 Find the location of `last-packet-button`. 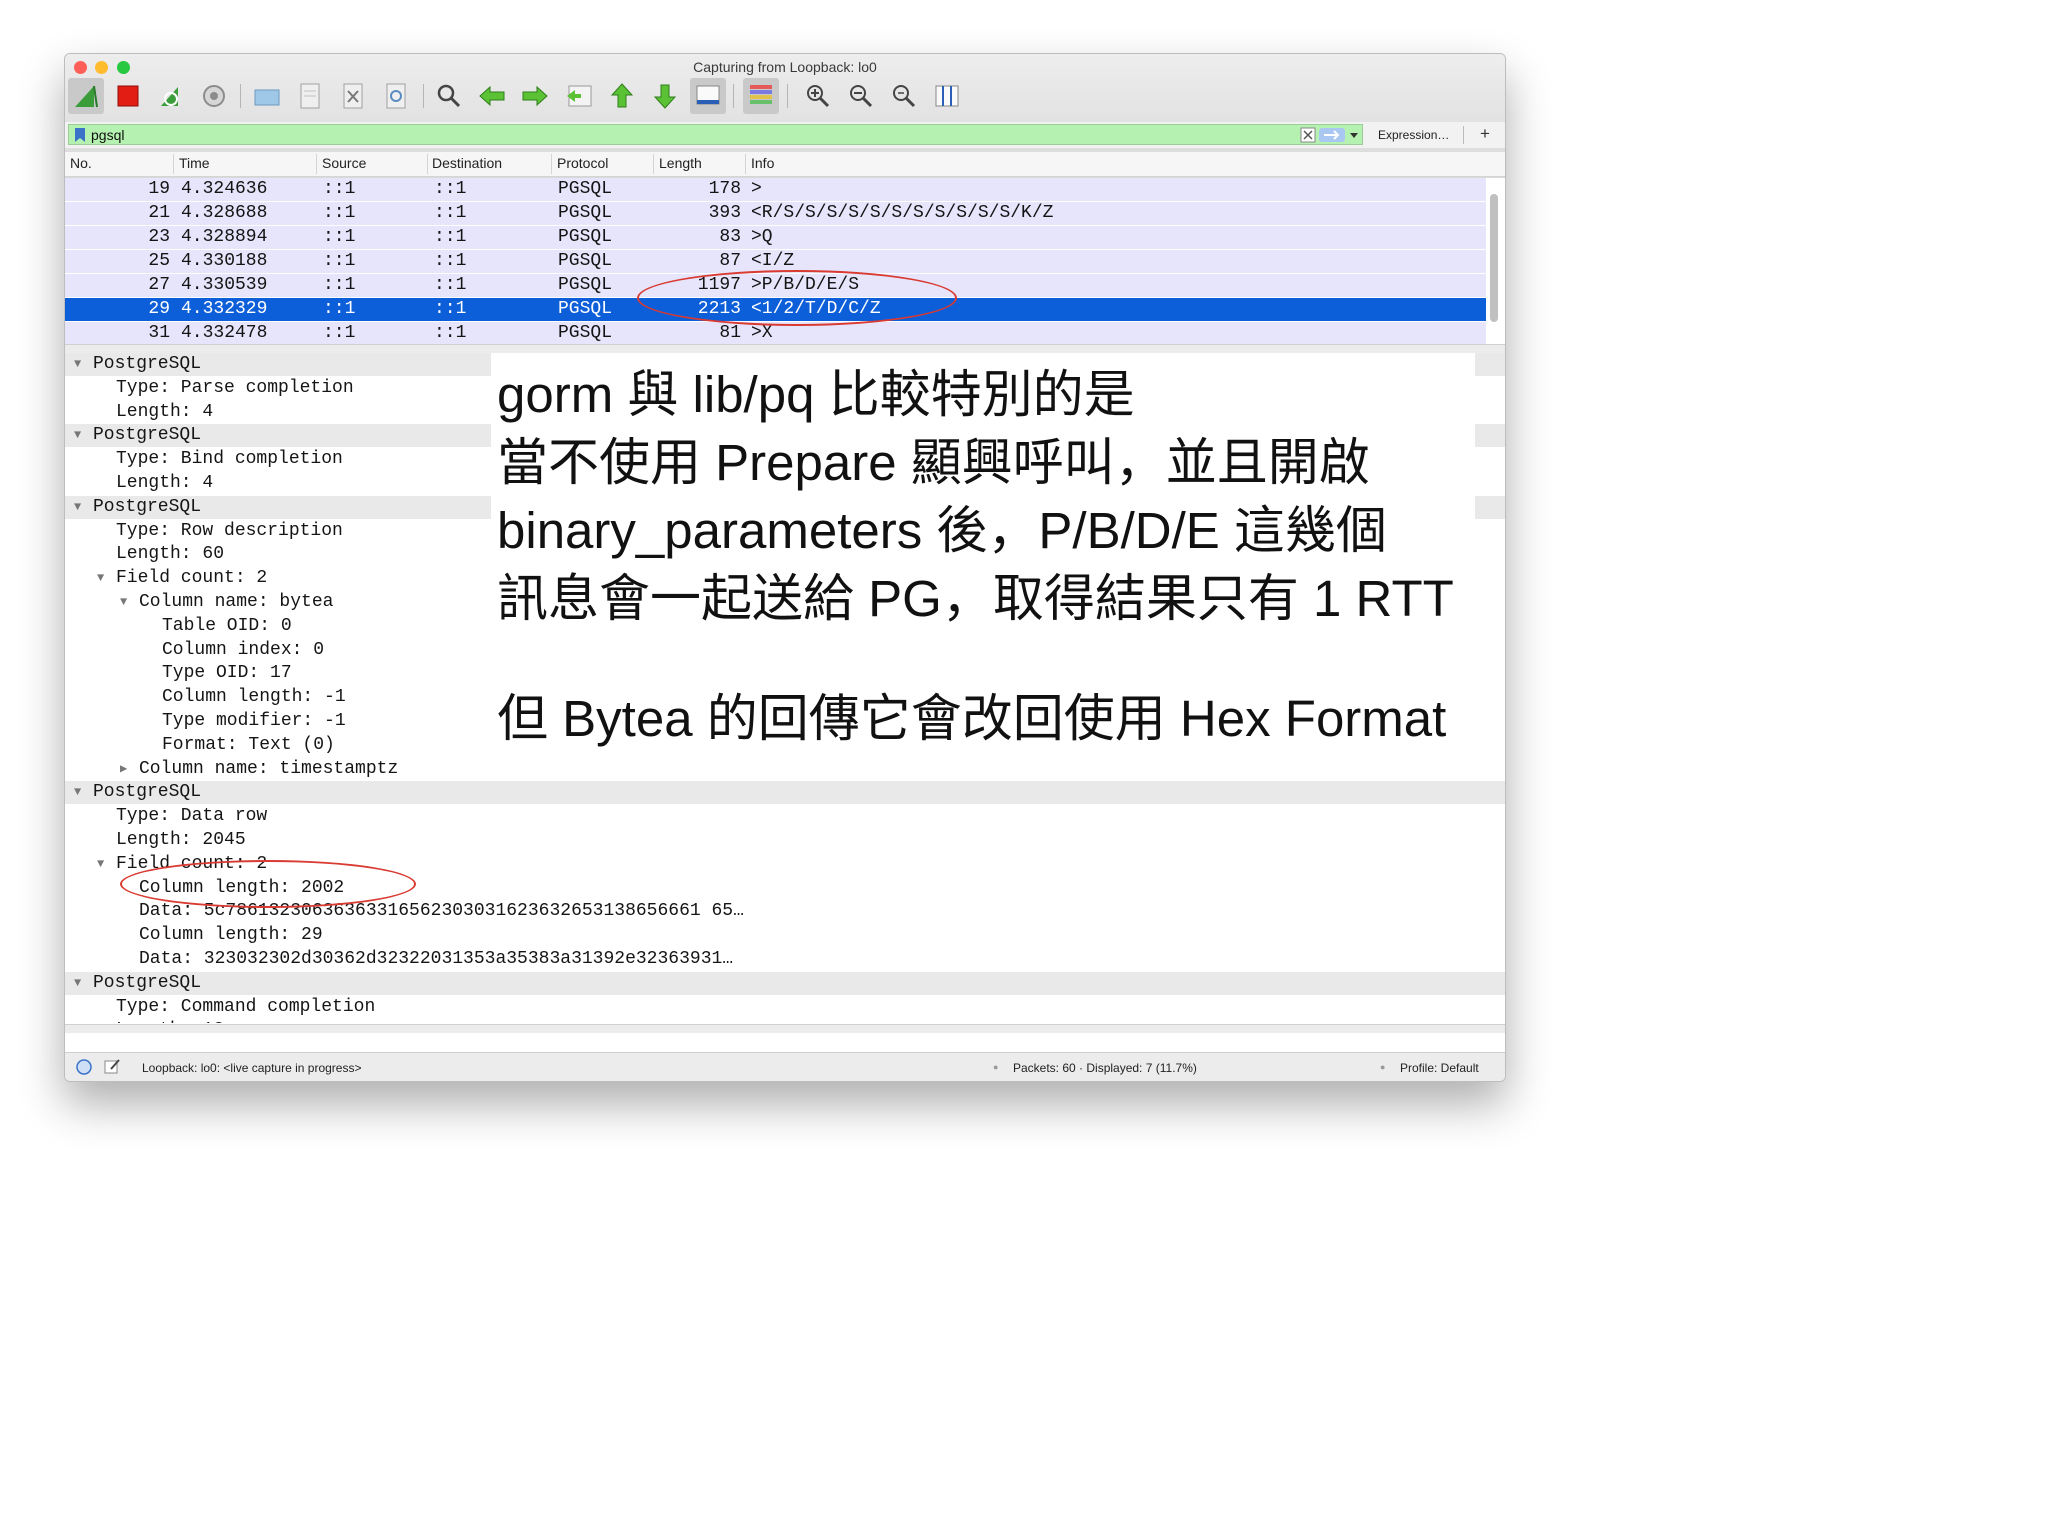

last-packet-button is located at coordinates (665, 96).